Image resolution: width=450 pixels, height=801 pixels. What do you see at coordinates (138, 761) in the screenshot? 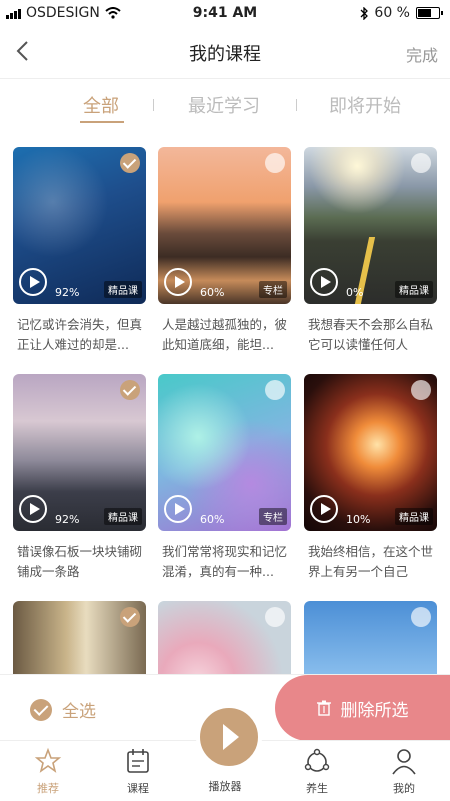
I see `calendar-icon` at bounding box center [138, 761].